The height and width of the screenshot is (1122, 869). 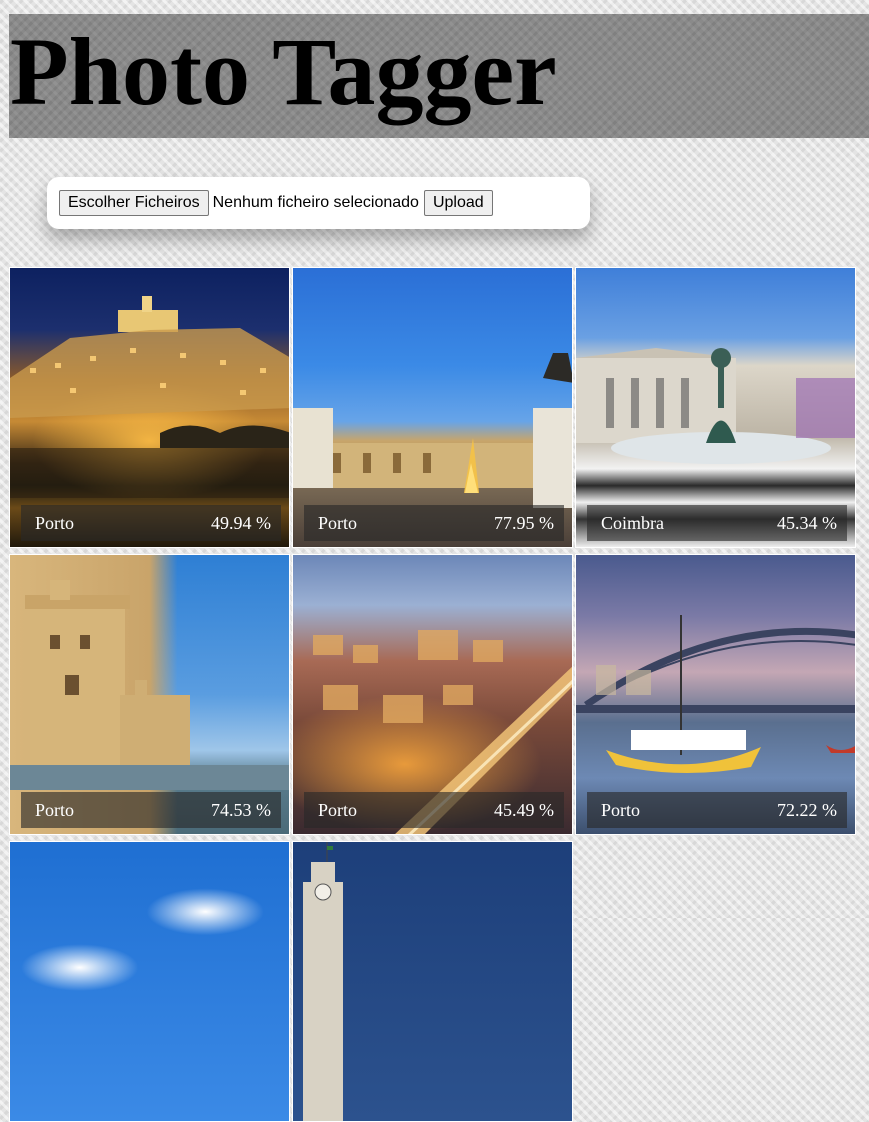 I want to click on photo-caption: Porto 74.53 %, so click(x=151, y=810).